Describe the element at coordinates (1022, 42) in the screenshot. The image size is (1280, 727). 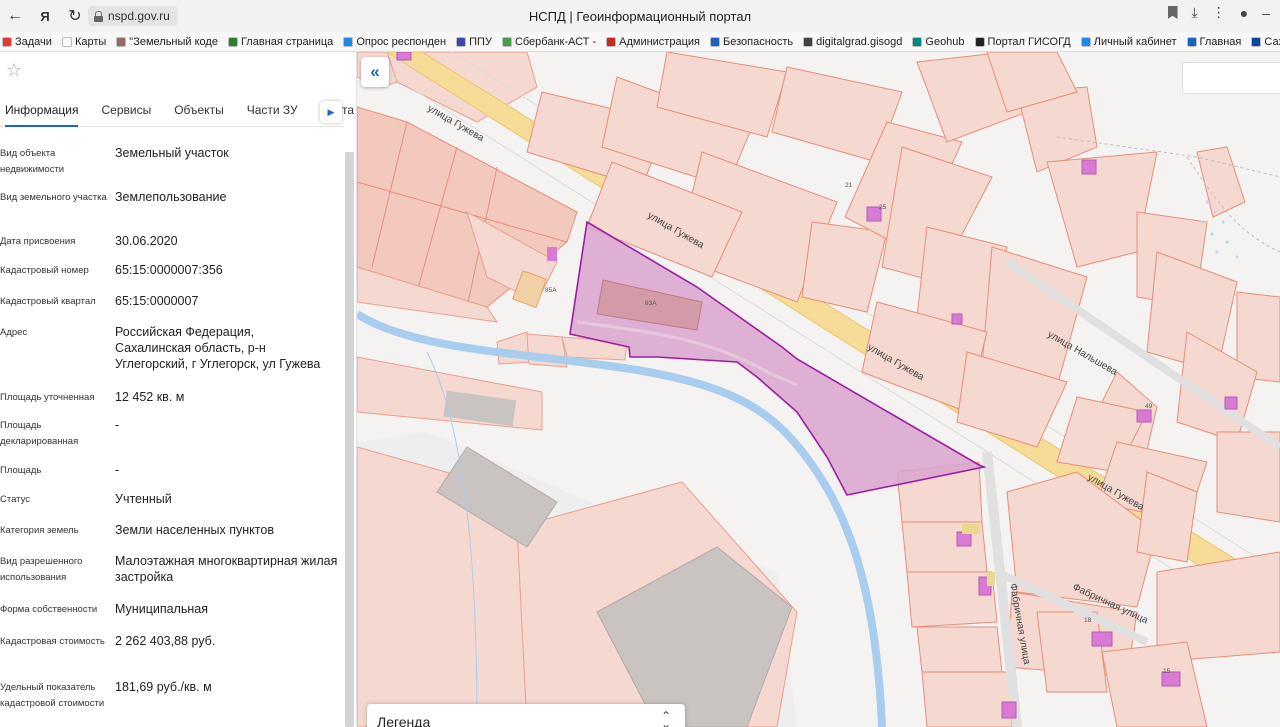
I see `bookmark-item: Портал ГИСОГД` at that location.